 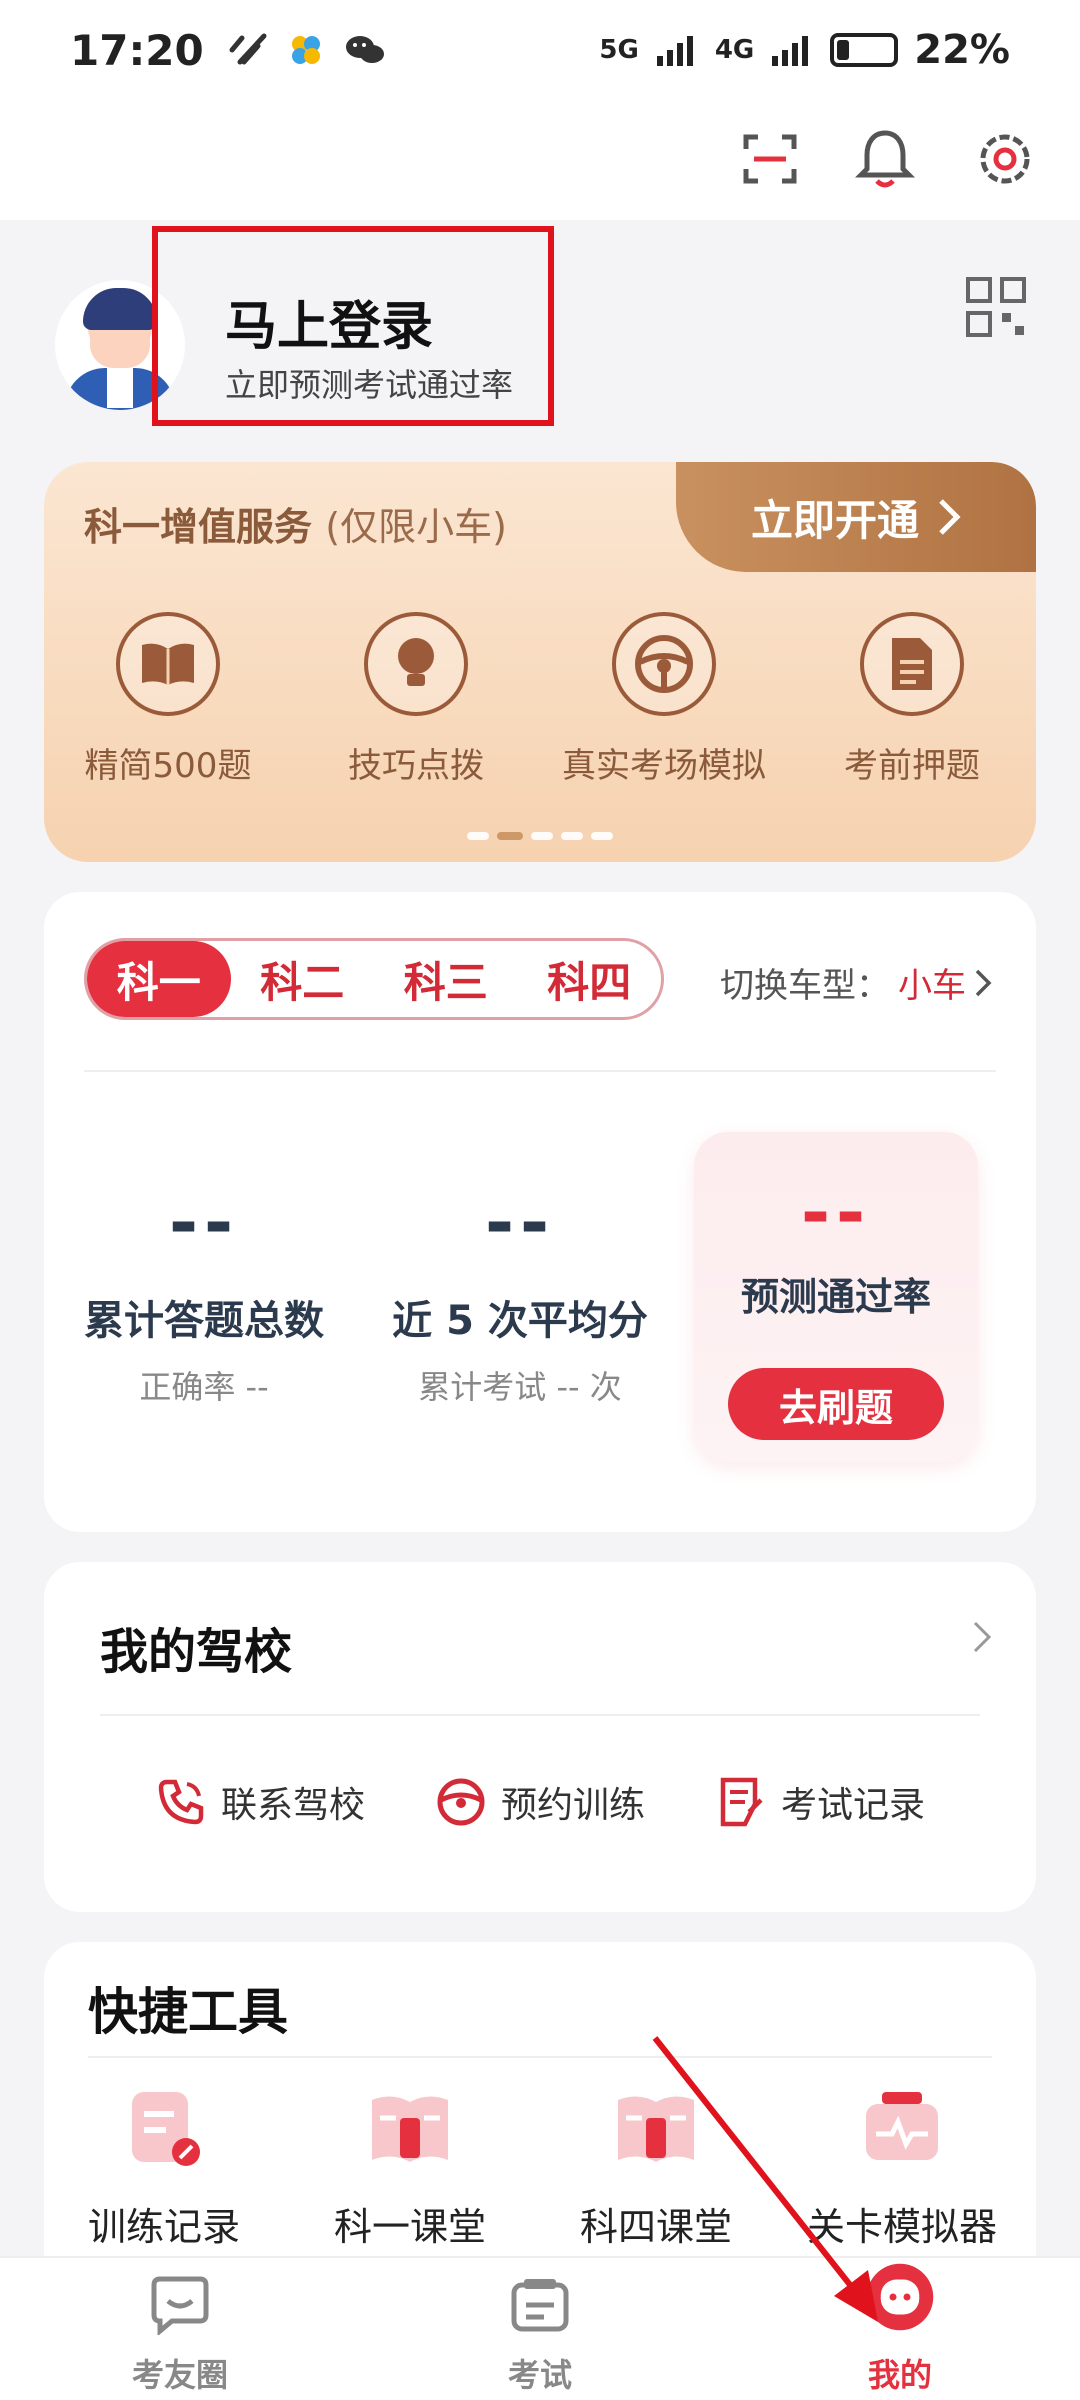 What do you see at coordinates (912, 664) in the screenshot?
I see `document-icon` at bounding box center [912, 664].